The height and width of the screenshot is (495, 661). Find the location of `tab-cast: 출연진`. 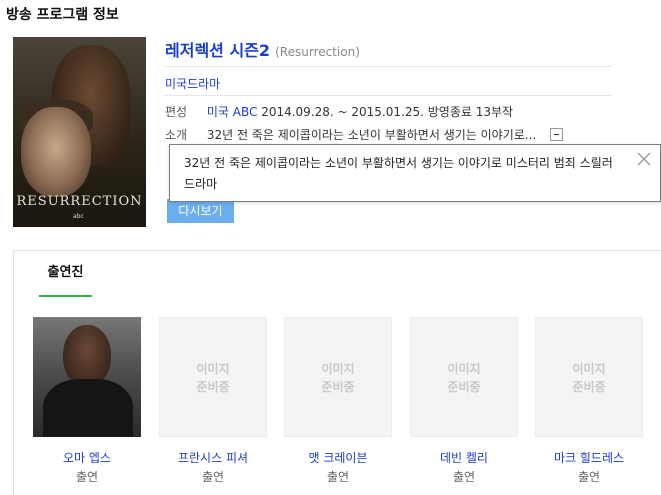

tab-cast: 출연진 is located at coordinates (65, 274).